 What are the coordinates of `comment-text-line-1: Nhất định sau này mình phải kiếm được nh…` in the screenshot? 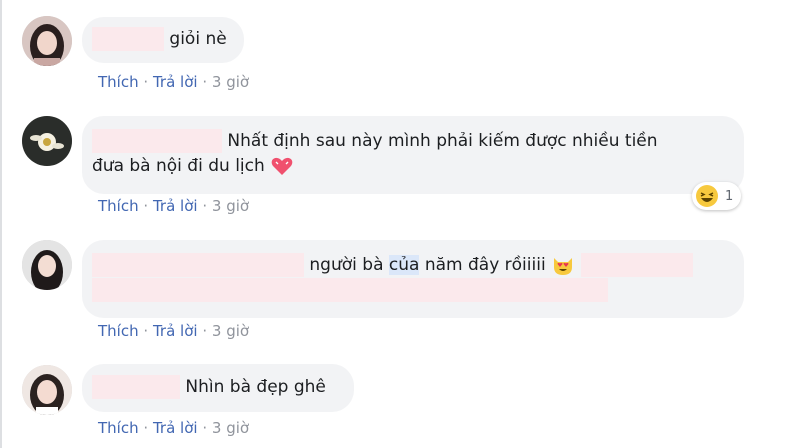 It's located at (442, 141).